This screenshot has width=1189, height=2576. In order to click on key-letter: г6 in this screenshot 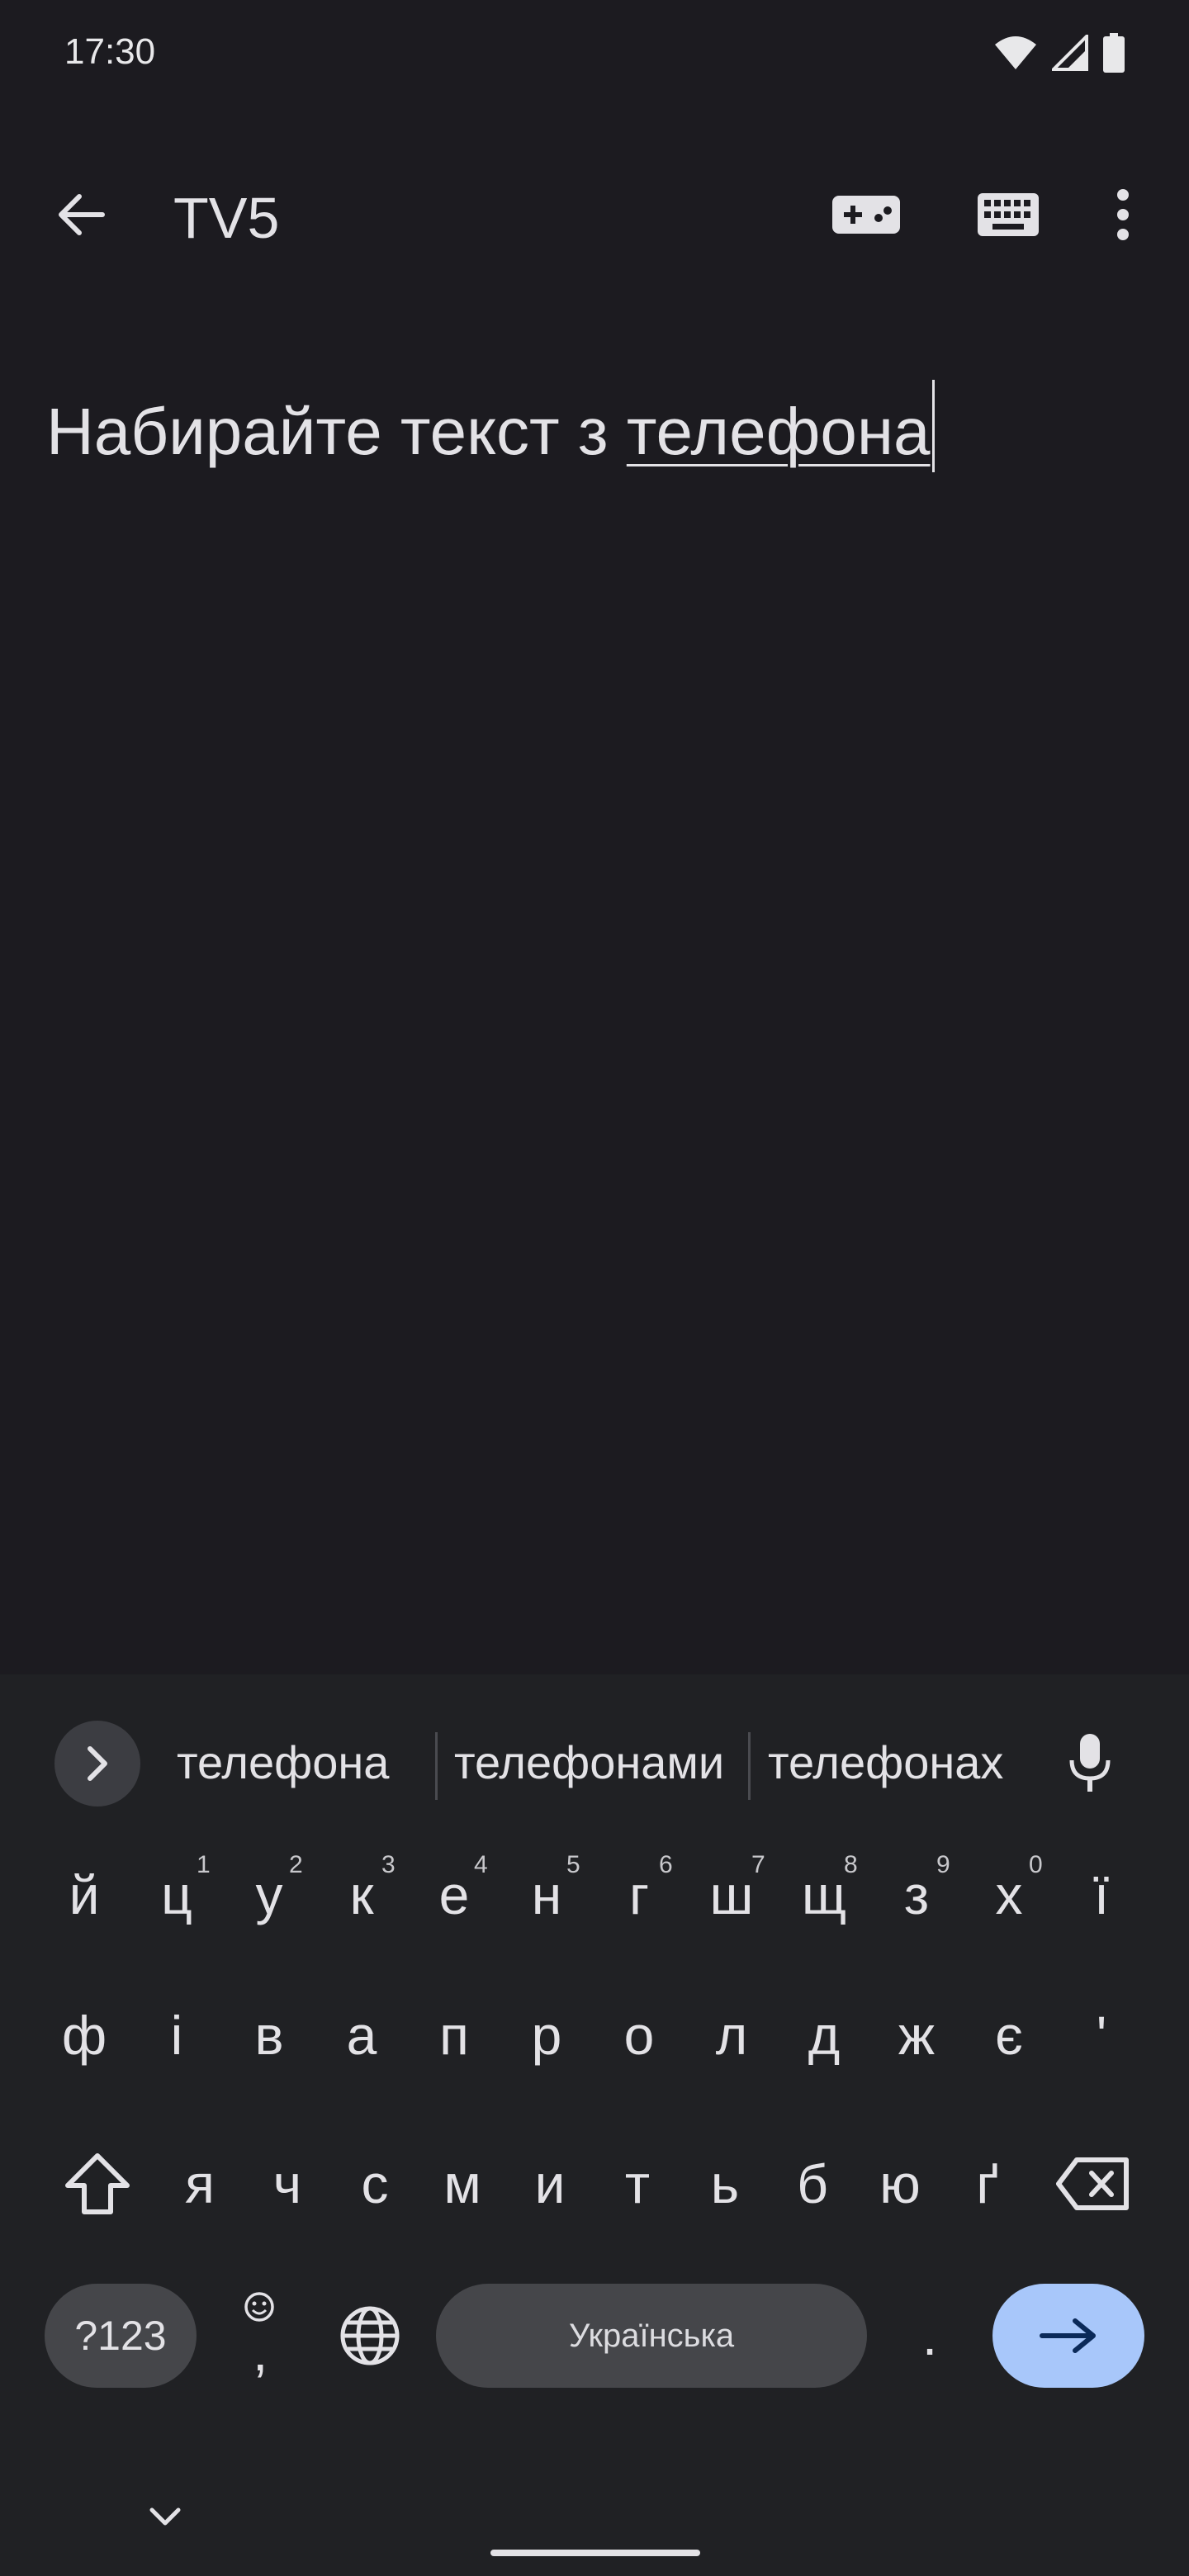, I will do `click(639, 1895)`.